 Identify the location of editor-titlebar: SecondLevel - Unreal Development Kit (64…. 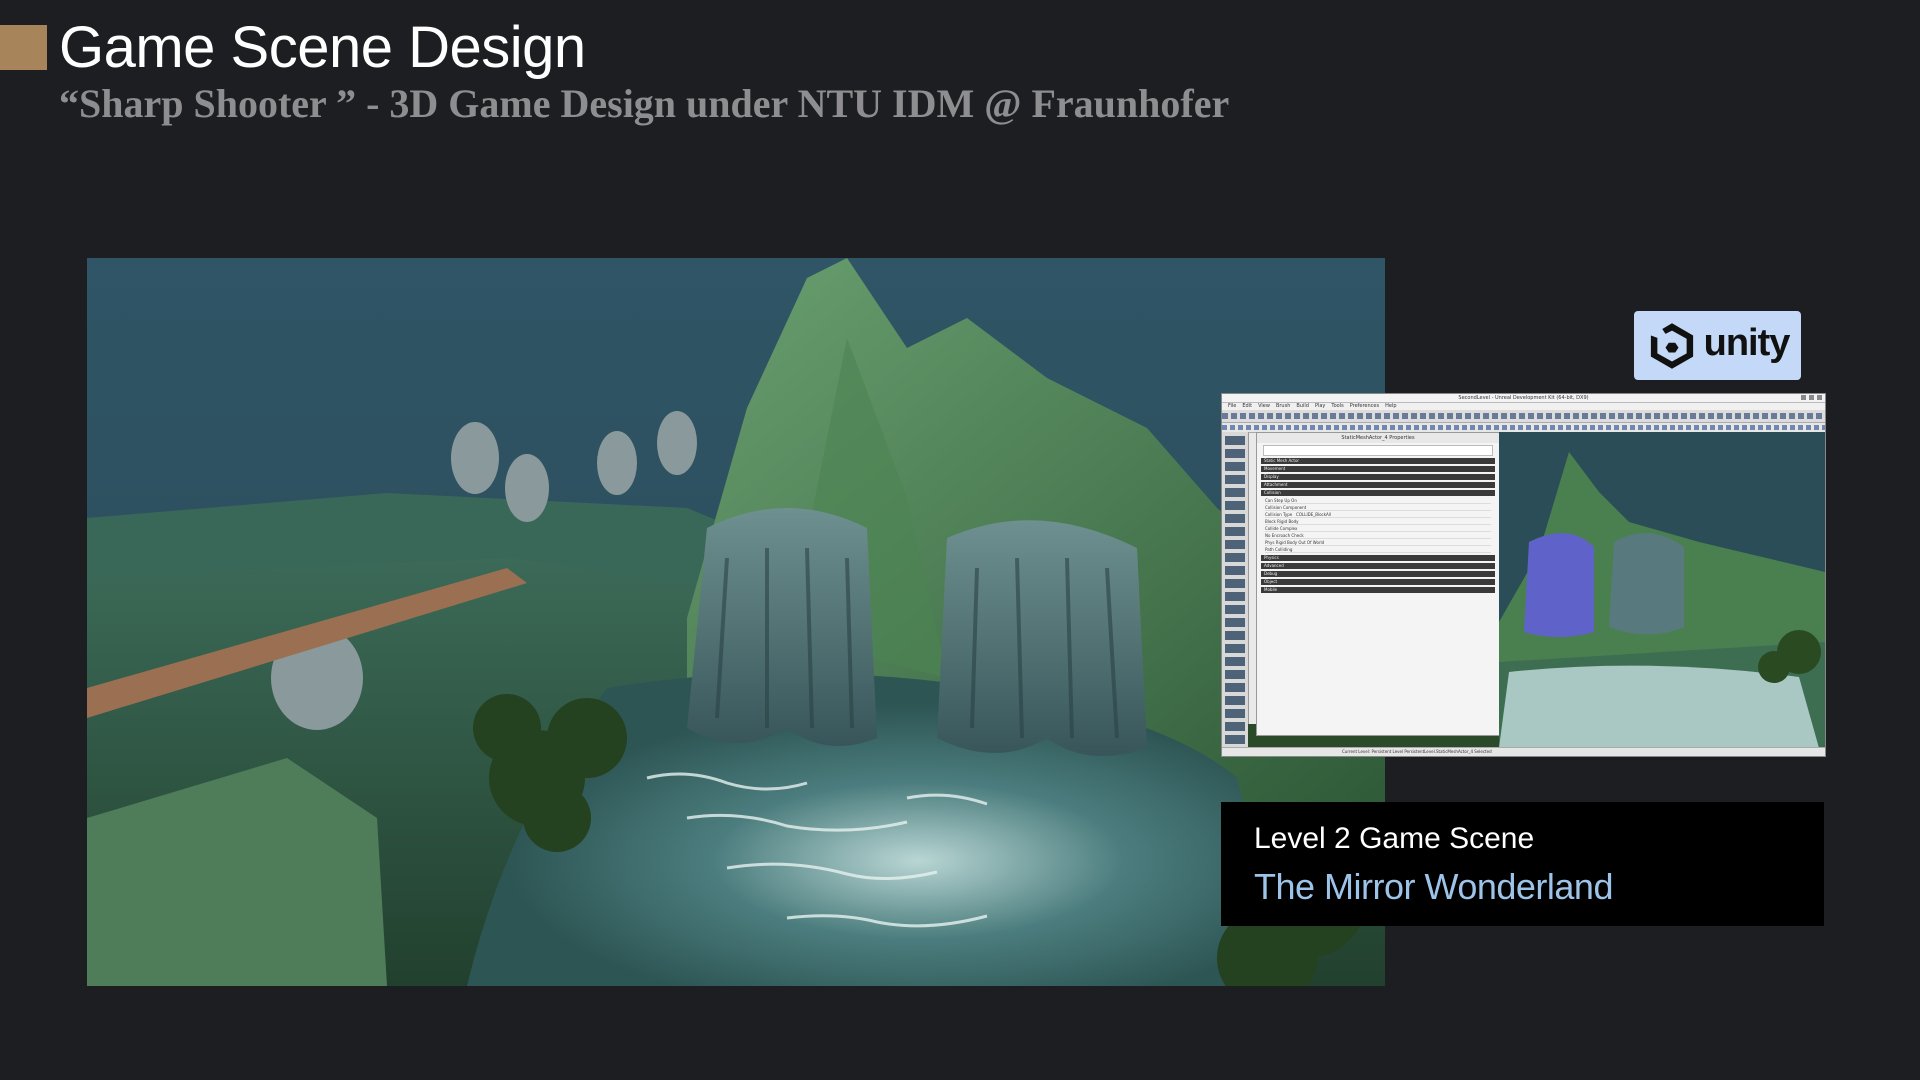
(1523, 398).